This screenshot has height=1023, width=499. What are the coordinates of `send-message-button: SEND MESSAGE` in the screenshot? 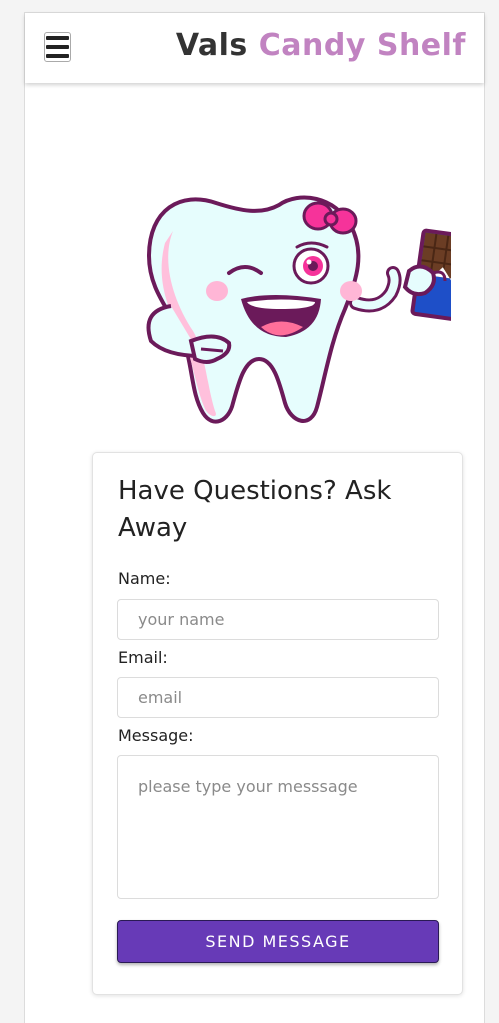 It's located at (278, 941).